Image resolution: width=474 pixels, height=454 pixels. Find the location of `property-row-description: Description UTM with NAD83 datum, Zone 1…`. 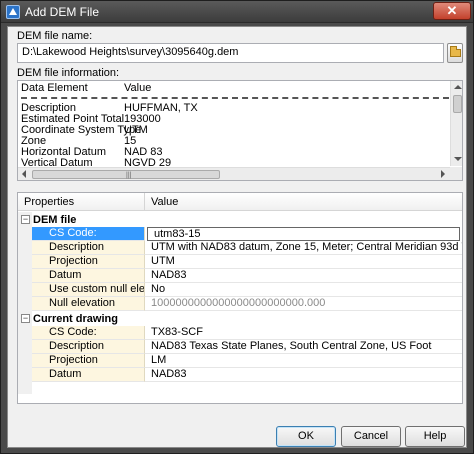

property-row-description: Description UTM with NAD83 datum, Zone 1… is located at coordinates (240, 248).